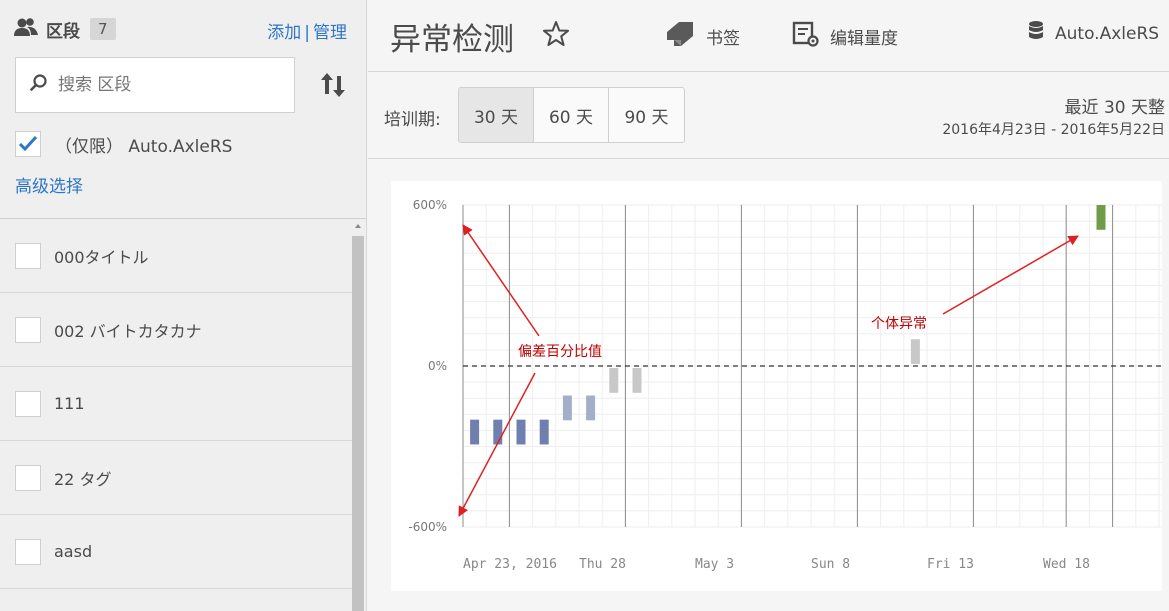 The width and height of the screenshot is (1169, 611). What do you see at coordinates (556, 36) in the screenshot?
I see `star-icon` at bounding box center [556, 36].